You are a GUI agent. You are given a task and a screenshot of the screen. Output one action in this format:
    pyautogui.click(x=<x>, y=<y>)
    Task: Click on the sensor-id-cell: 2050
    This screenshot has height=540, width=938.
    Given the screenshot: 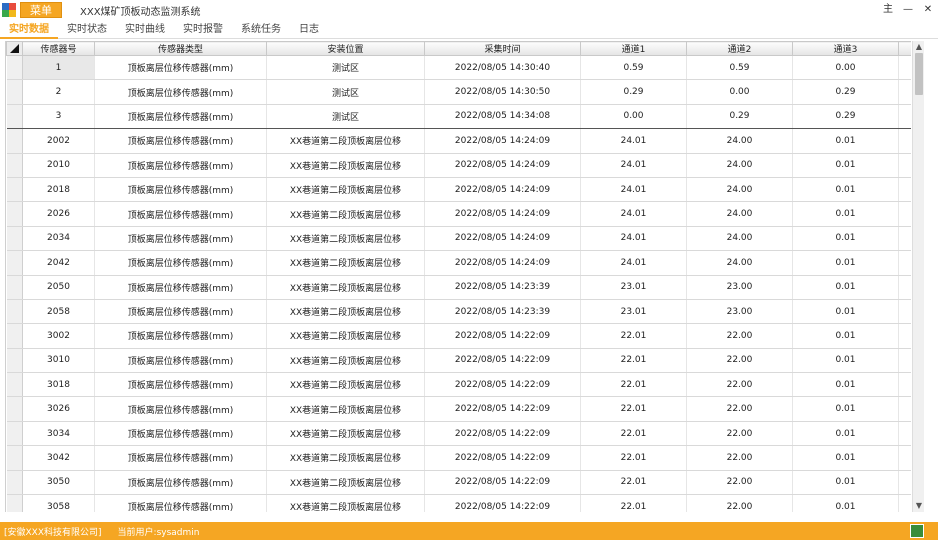 What is the action you would take?
    pyautogui.click(x=58, y=287)
    